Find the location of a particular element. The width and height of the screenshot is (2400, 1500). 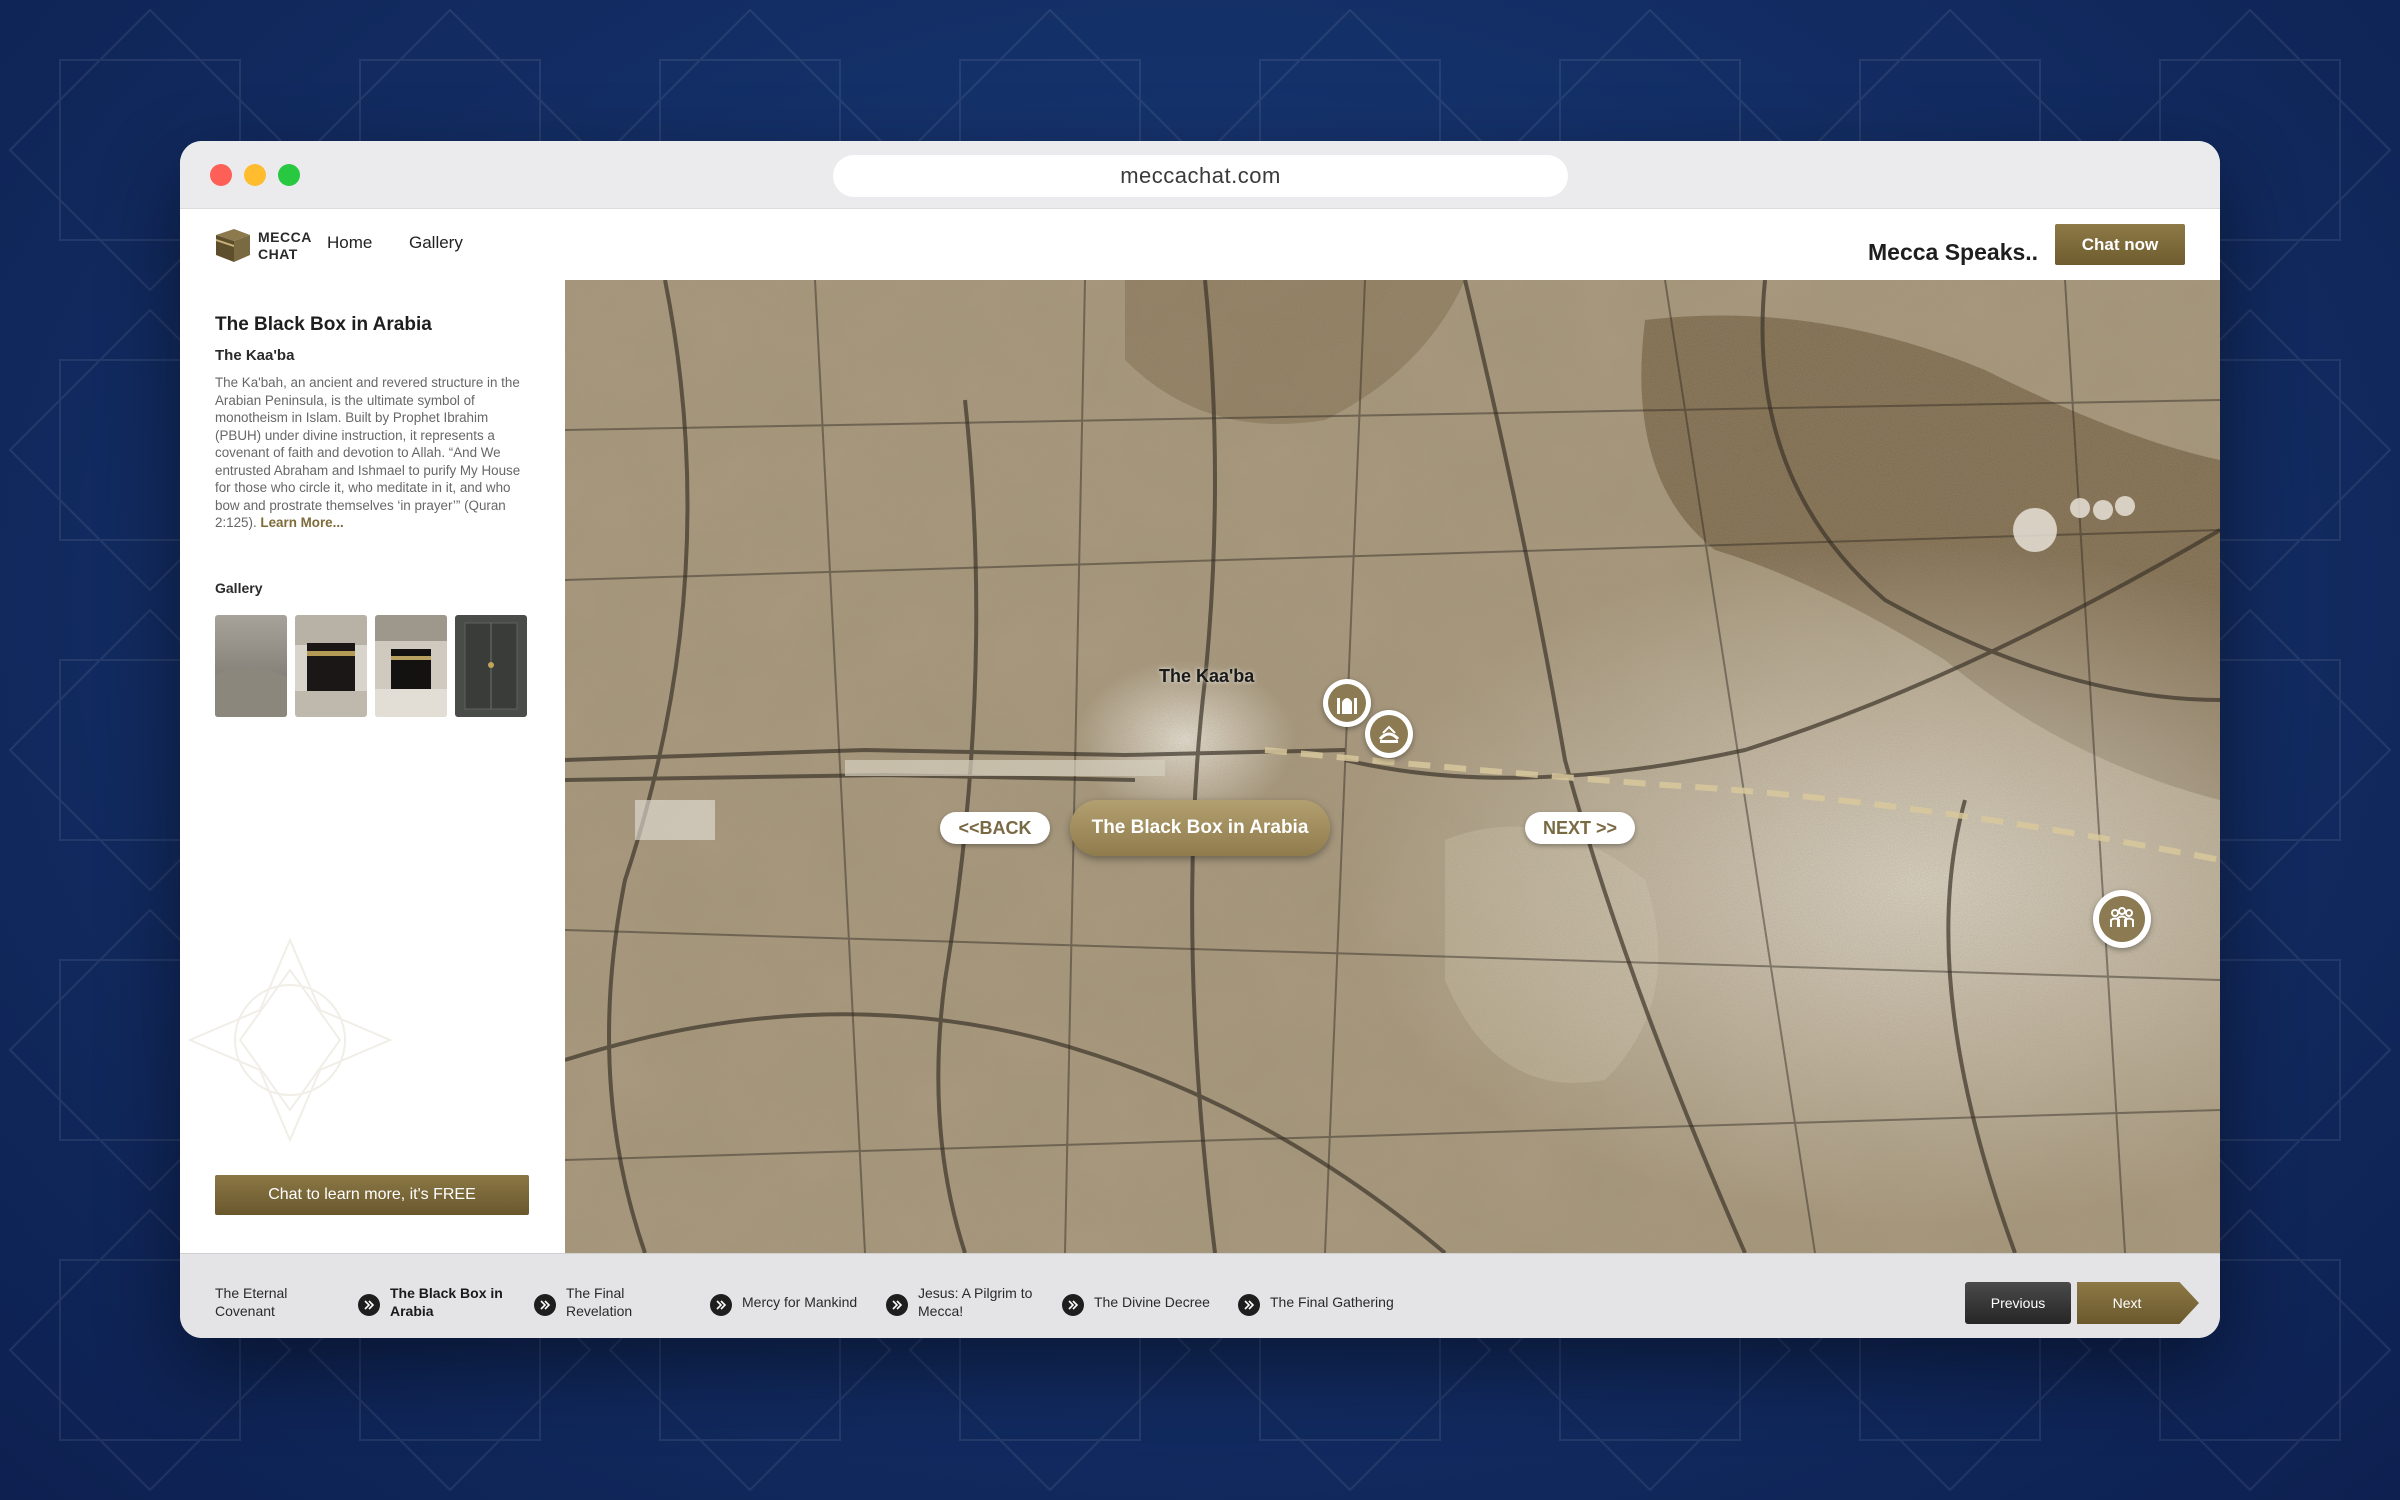

gallery-heading: Gallery is located at coordinates (239, 588).